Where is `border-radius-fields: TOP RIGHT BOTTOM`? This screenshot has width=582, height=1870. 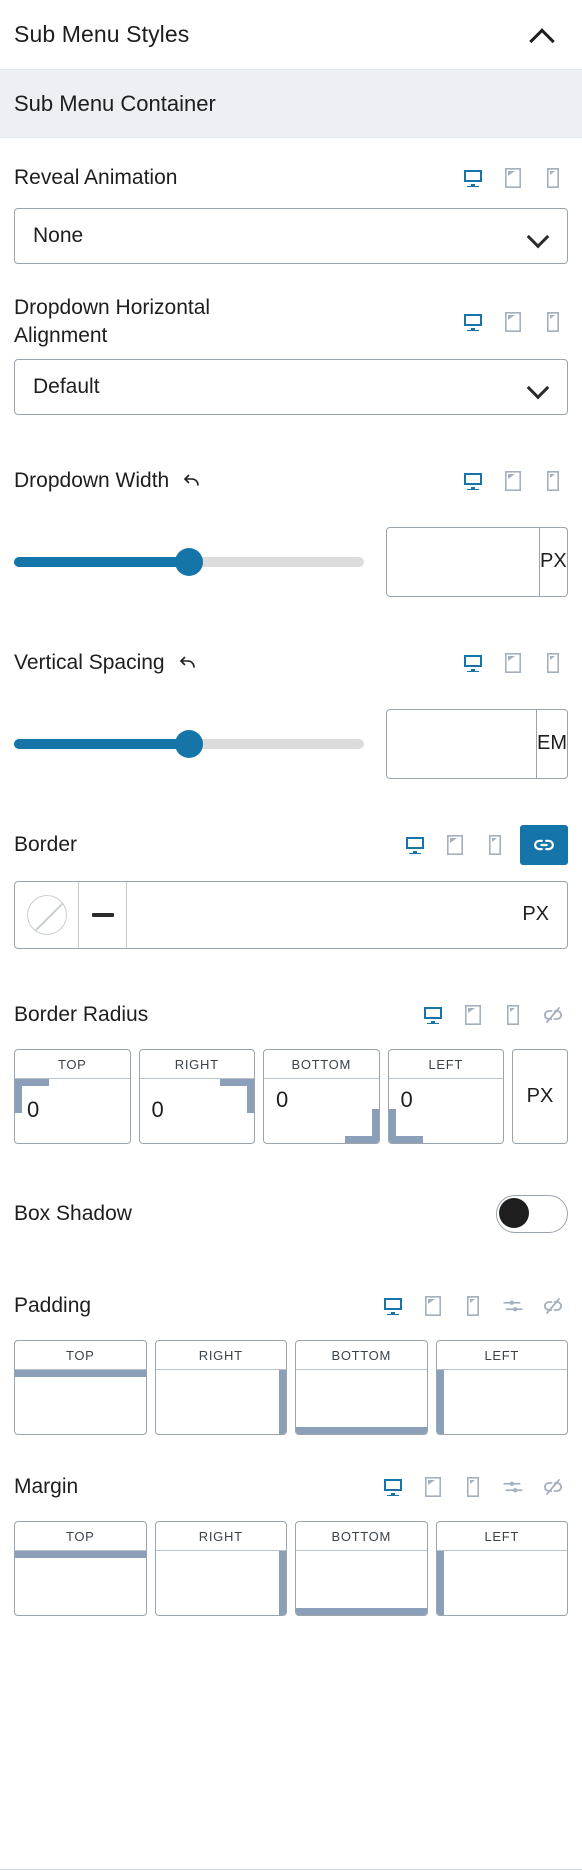 border-radius-fields: TOP RIGHT BOTTOM is located at coordinates (291, 1096).